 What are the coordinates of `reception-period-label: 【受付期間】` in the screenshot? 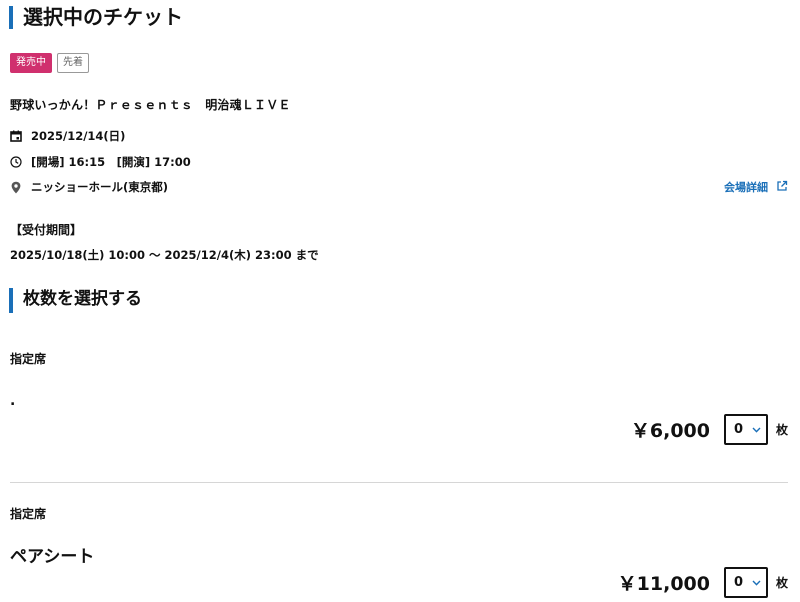 It's located at (46, 230).